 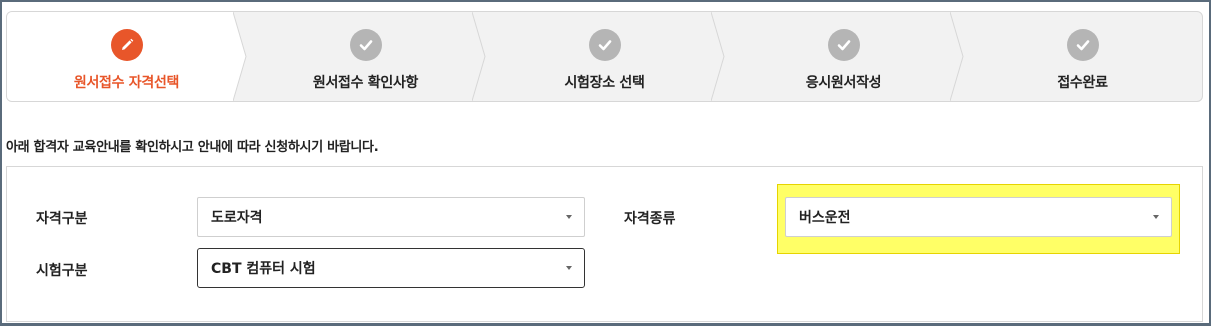 What do you see at coordinates (126, 83) in the screenshot?
I see `step-1-label: 원서접수 자격선택` at bounding box center [126, 83].